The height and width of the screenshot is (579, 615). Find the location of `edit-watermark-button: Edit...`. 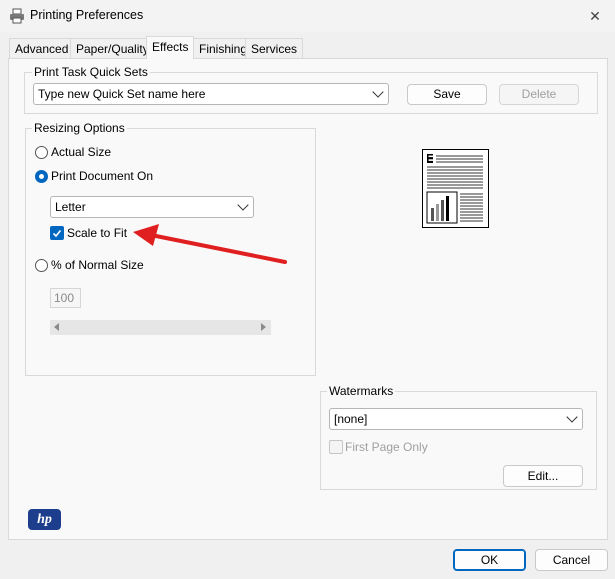

edit-watermark-button: Edit... is located at coordinates (543, 476).